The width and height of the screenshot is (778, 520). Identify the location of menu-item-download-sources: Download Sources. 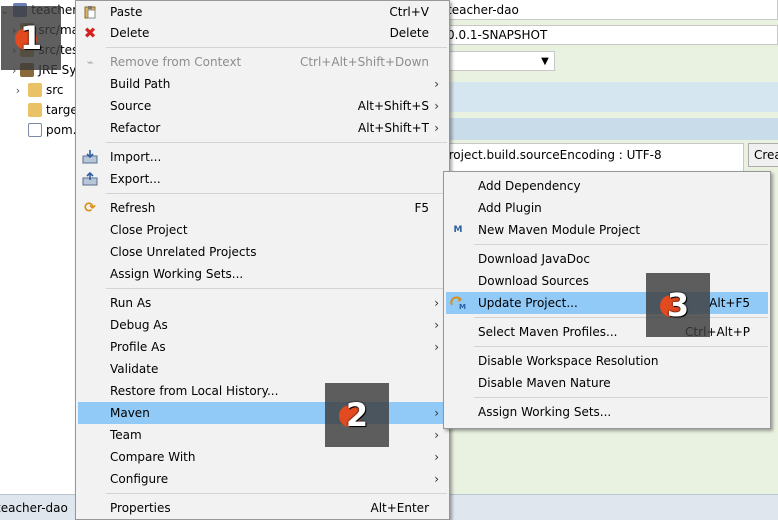
(607, 281).